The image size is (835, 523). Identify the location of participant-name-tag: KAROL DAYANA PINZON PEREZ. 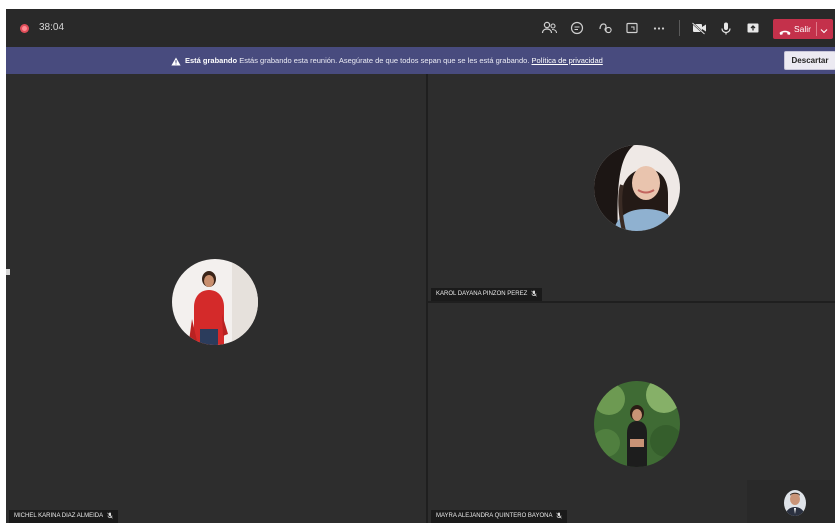
(487, 294).